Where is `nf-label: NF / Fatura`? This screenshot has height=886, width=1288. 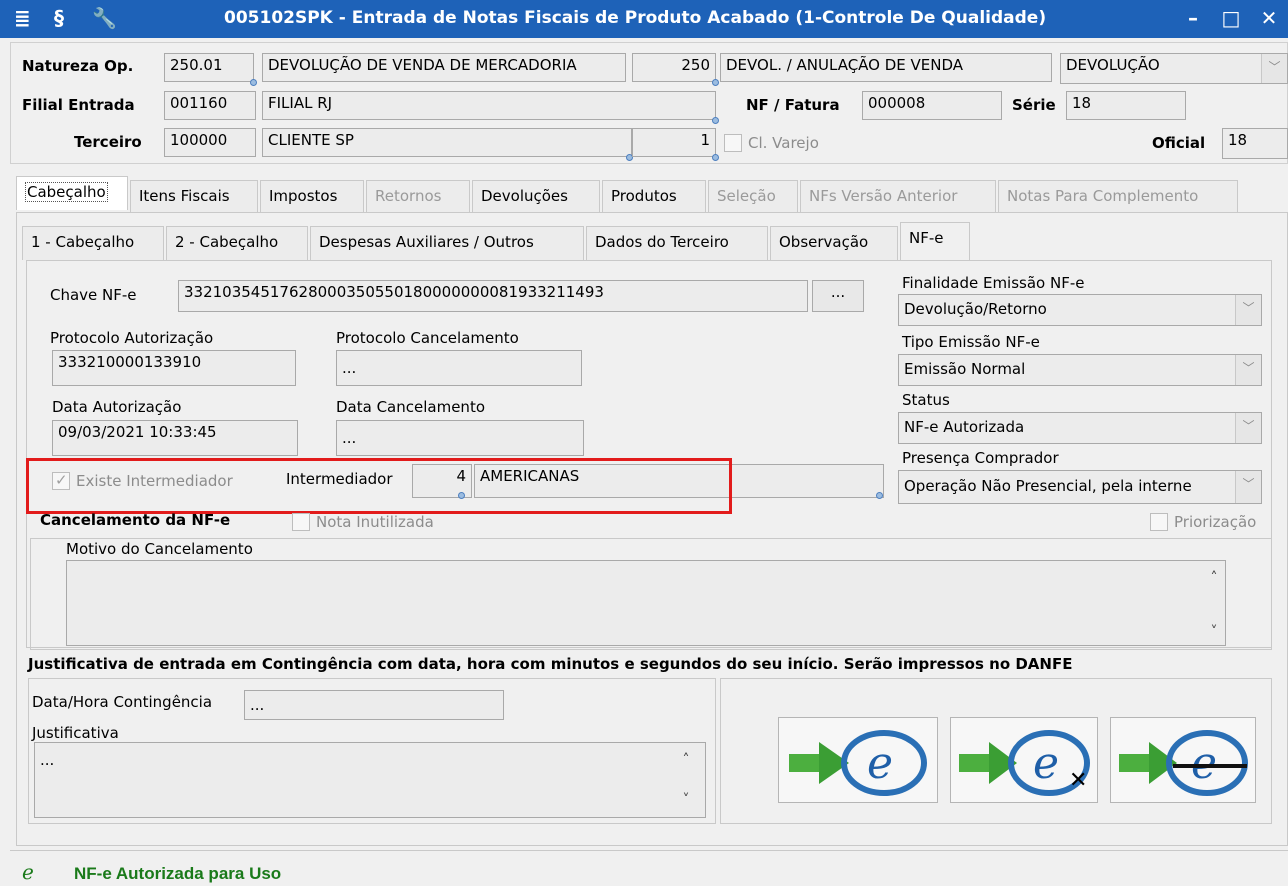
nf-label: NF / Fatura is located at coordinates (793, 105).